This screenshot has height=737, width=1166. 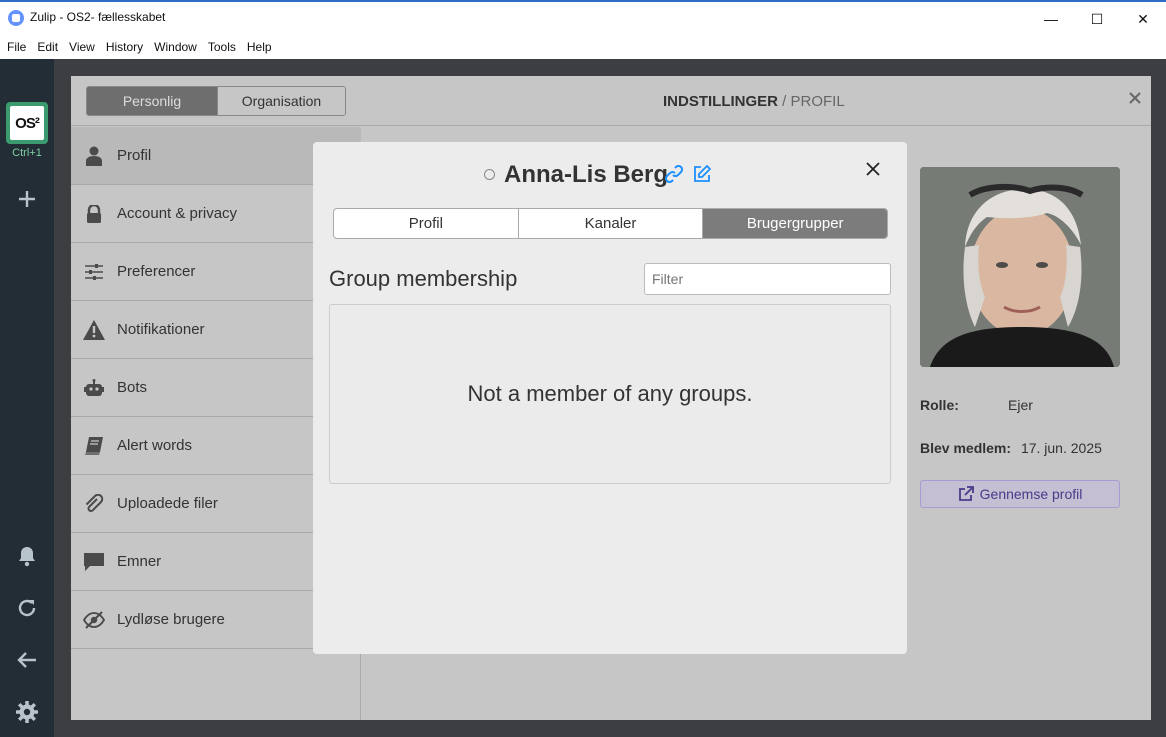 I want to click on sidebar-item-label: Alert words, so click(x=155, y=445).